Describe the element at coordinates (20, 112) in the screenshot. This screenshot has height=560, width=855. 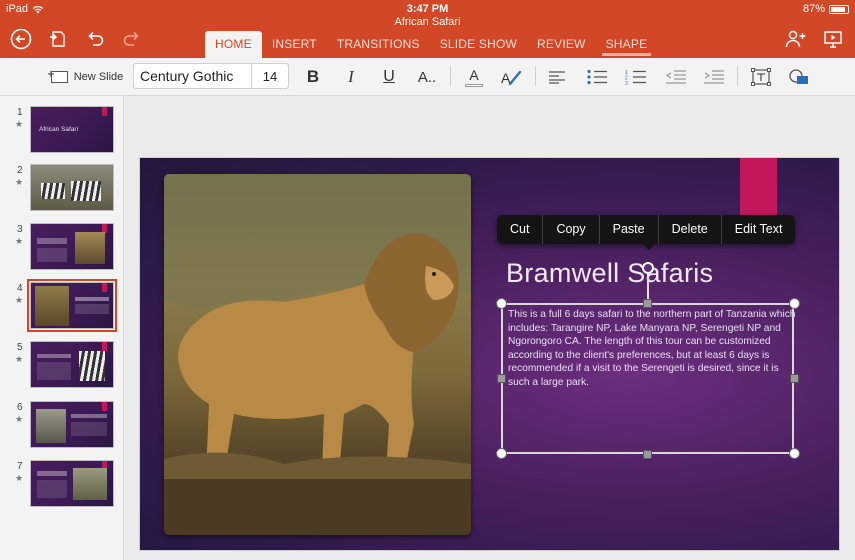
I see `slide-number: 1` at that location.